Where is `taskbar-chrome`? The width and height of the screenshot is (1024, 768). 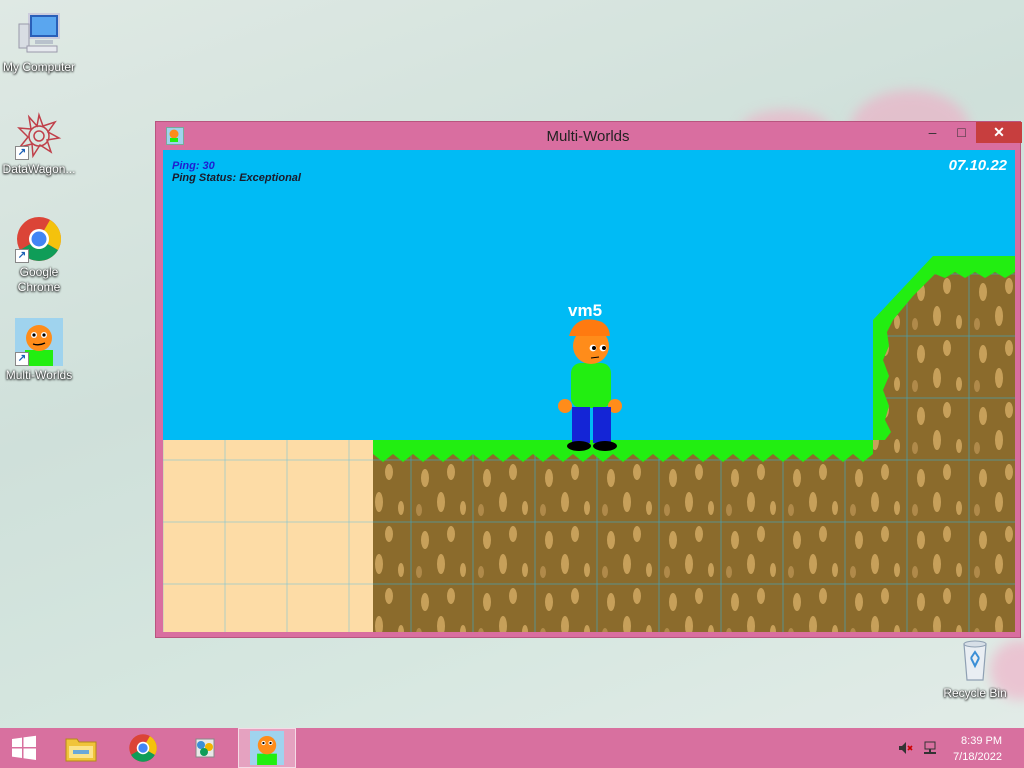 taskbar-chrome is located at coordinates (143, 748).